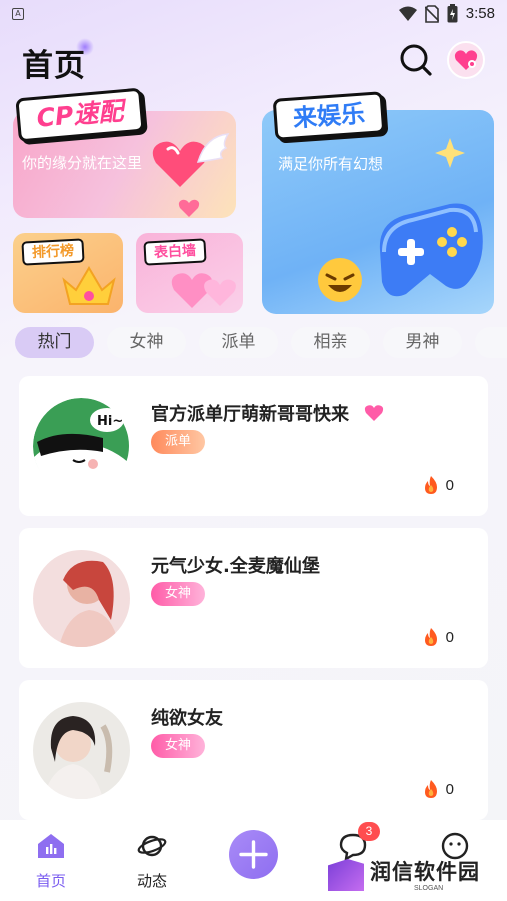 The height and width of the screenshot is (901, 507). I want to click on category-tabs: 热门 女神 派单 相亲 男神, so click(261, 343).